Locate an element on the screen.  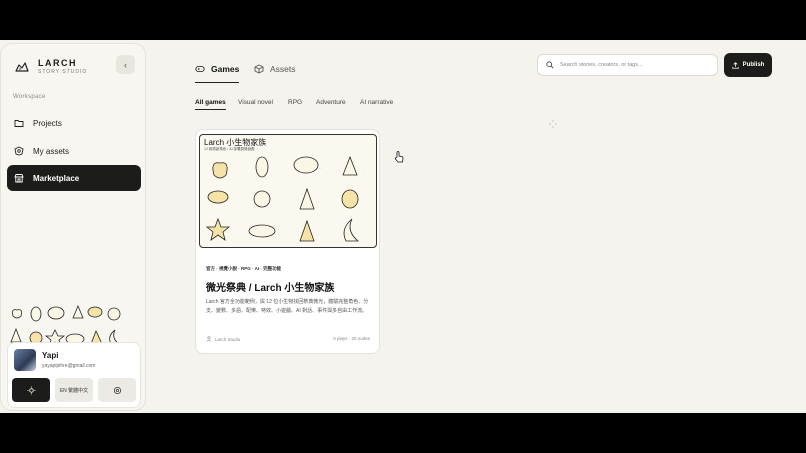
filter-all-games: All games is located at coordinates (210, 104).